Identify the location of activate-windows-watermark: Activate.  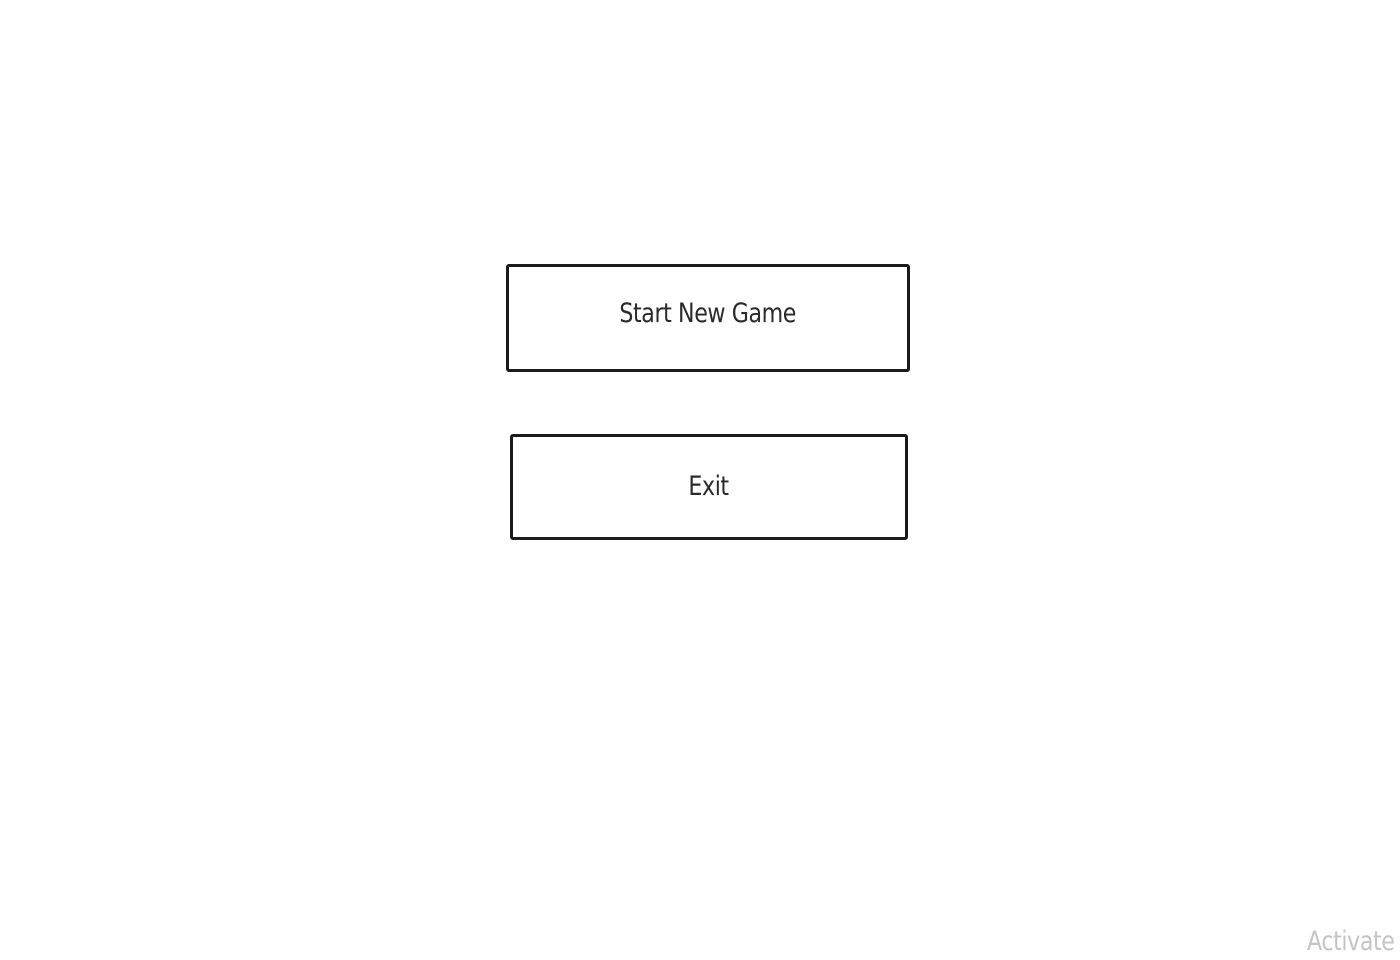
(1353, 941).